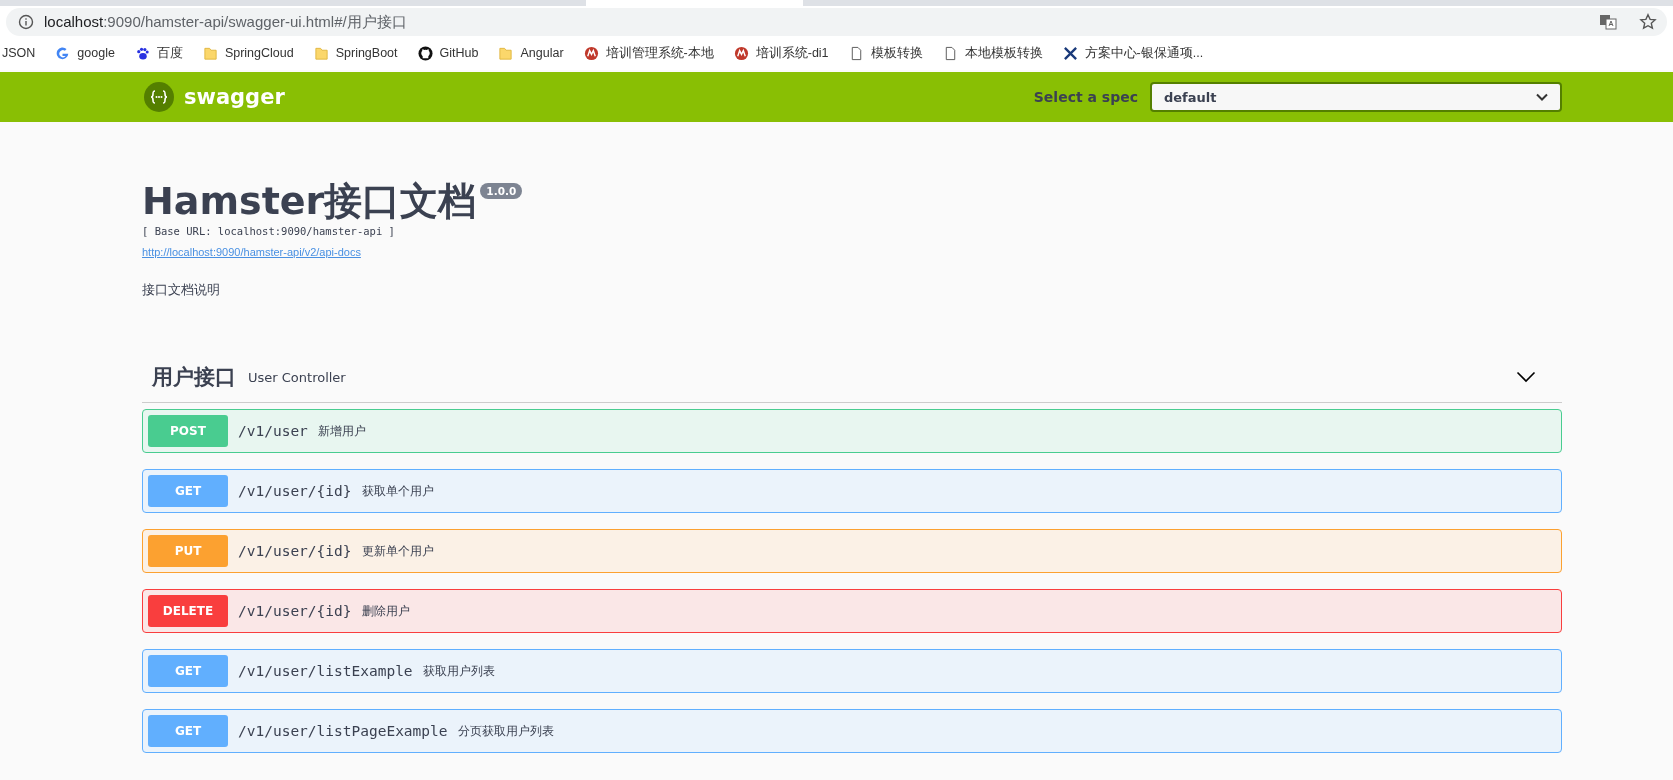 The width and height of the screenshot is (1673, 780). Describe the element at coordinates (852, 671) in the screenshot. I see `operation-row: GET /v1/user/listExample 获取用户列表` at that location.